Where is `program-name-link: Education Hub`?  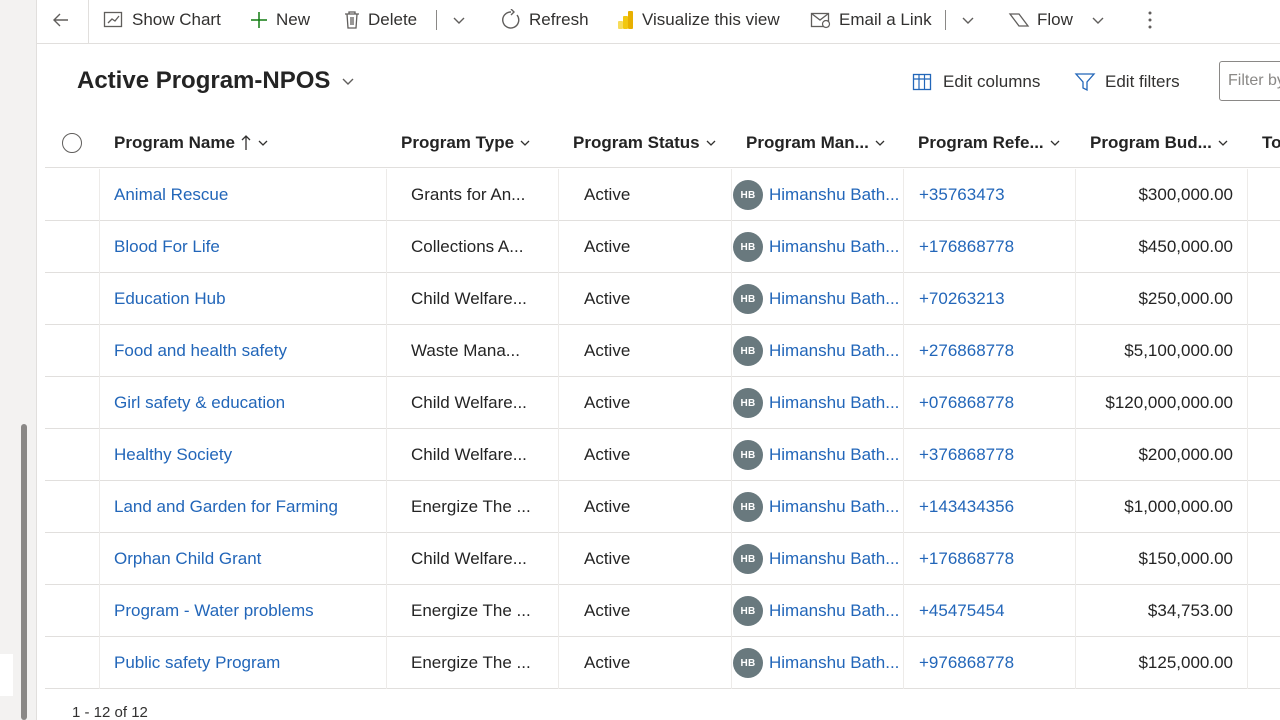
program-name-link: Education Hub is located at coordinates (170, 299).